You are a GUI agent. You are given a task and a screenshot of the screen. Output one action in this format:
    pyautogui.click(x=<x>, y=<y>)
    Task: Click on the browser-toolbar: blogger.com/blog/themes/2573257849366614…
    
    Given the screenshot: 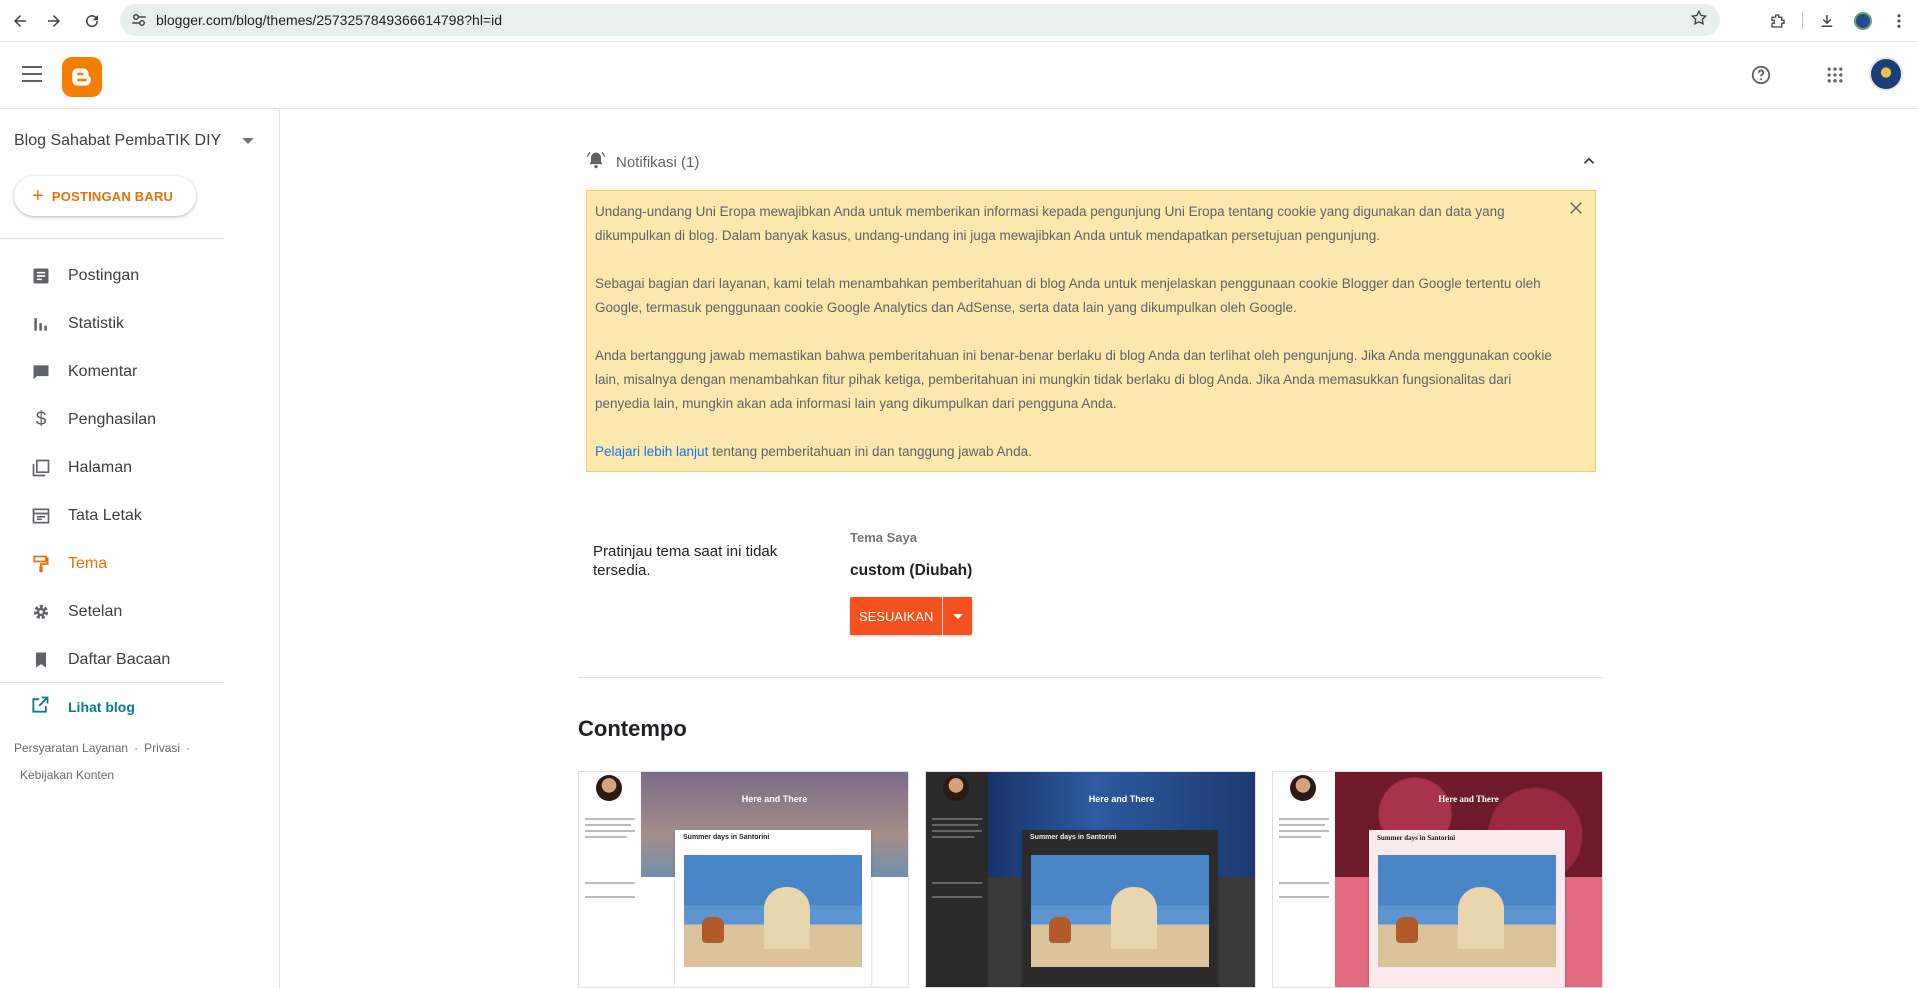 What is the action you would take?
    pyautogui.click(x=958, y=21)
    